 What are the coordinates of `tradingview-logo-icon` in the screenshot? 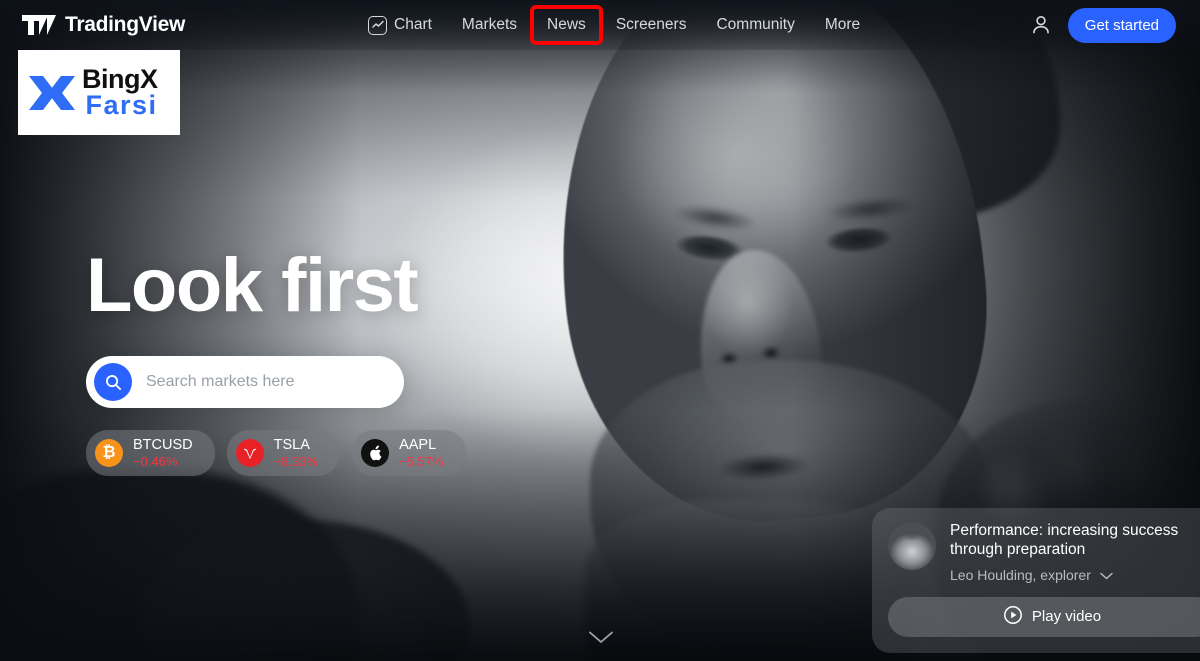 It's located at (39, 25).